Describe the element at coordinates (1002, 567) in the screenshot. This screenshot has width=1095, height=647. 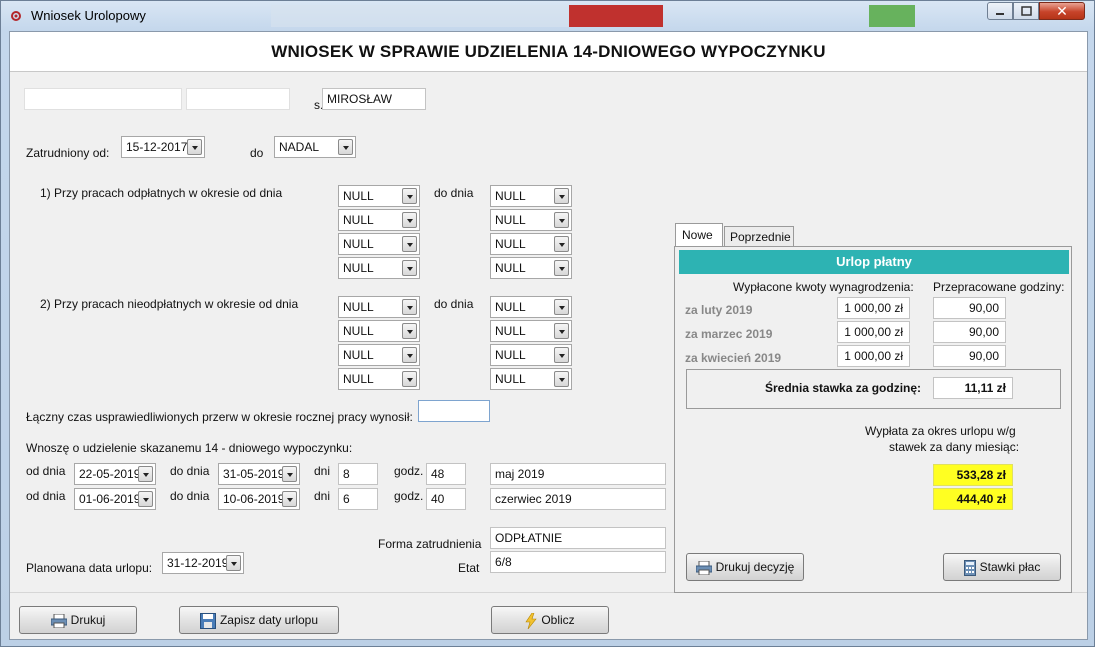
I see `pay-rates-button: Stawki płac` at that location.